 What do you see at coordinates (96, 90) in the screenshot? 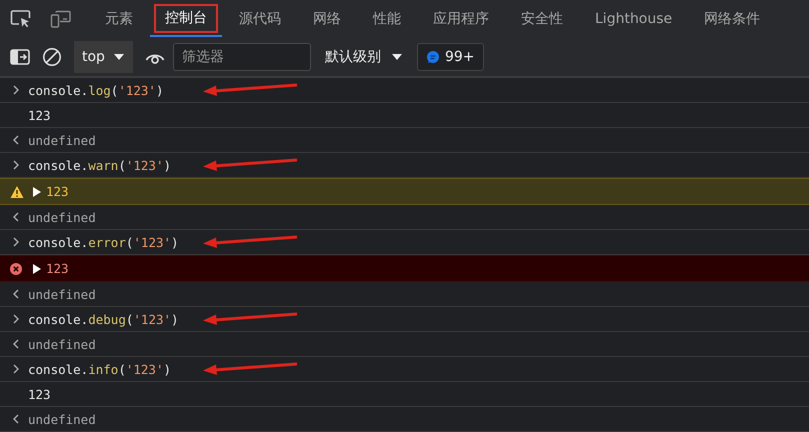
I see `command-text: console.log('123')` at bounding box center [96, 90].